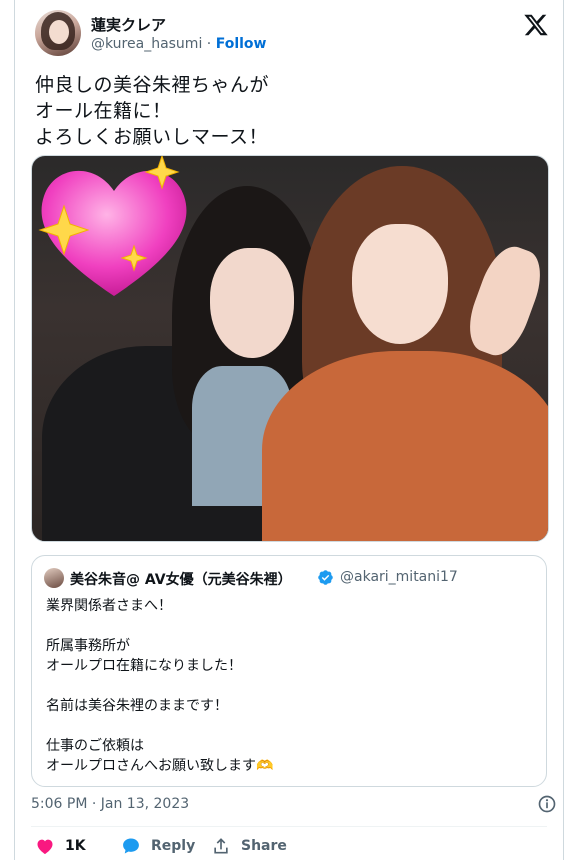 The image size is (570, 860). What do you see at coordinates (264, 846) in the screenshot?
I see `share-label: Share` at bounding box center [264, 846].